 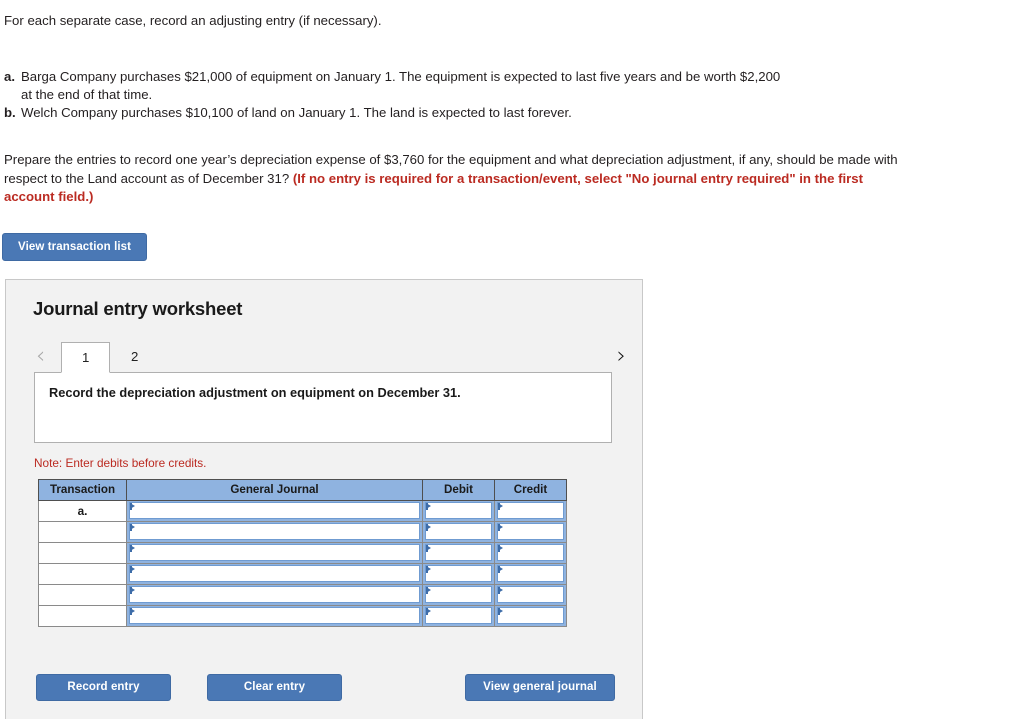 I want to click on table-row: a., so click(x=302, y=510).